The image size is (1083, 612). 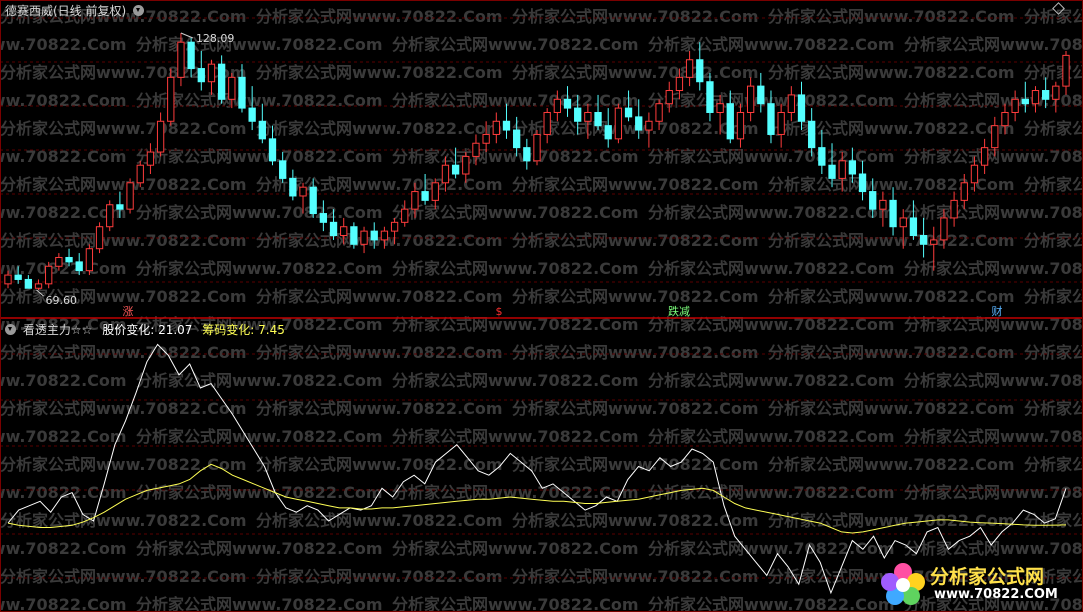 What do you see at coordinates (228, 330) in the screenshot?
I see `indicator-label-2: 筹码变化:` at bounding box center [228, 330].